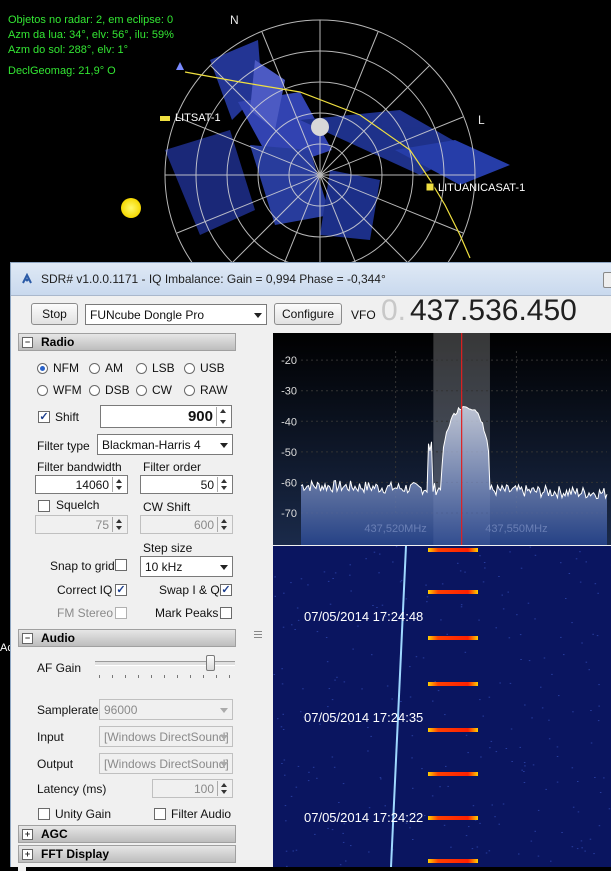 The height and width of the screenshot is (871, 611). What do you see at coordinates (607, 280) in the screenshot?
I see `window-control-button` at bounding box center [607, 280].